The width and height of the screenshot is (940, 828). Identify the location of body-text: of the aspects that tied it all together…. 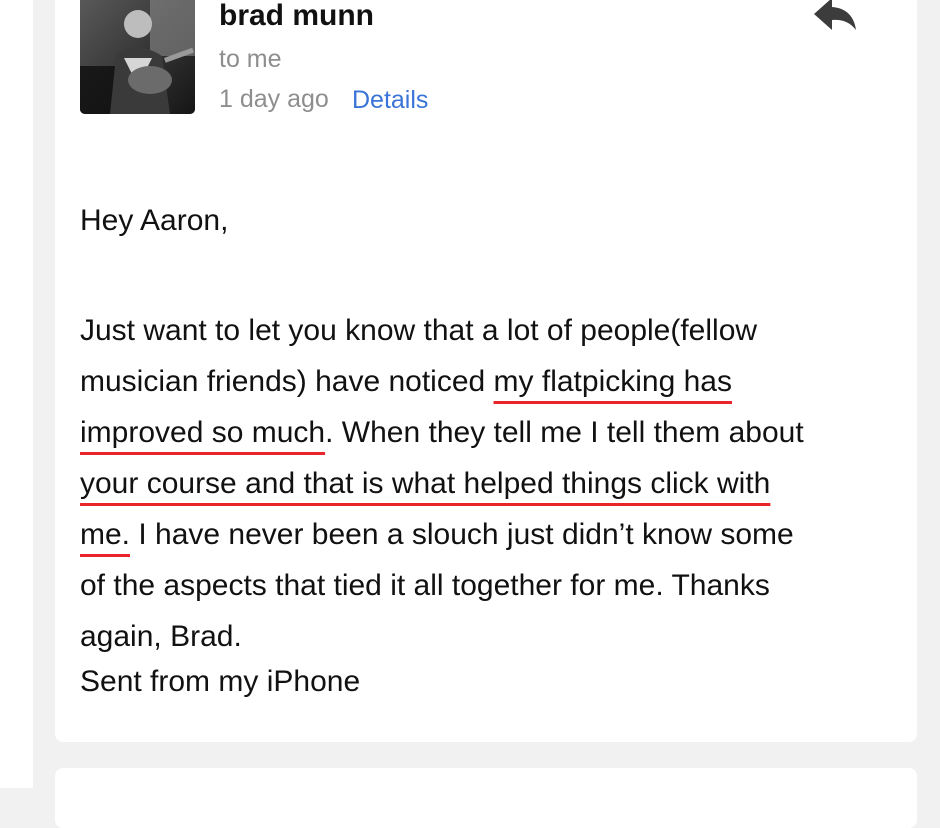
(425, 585).